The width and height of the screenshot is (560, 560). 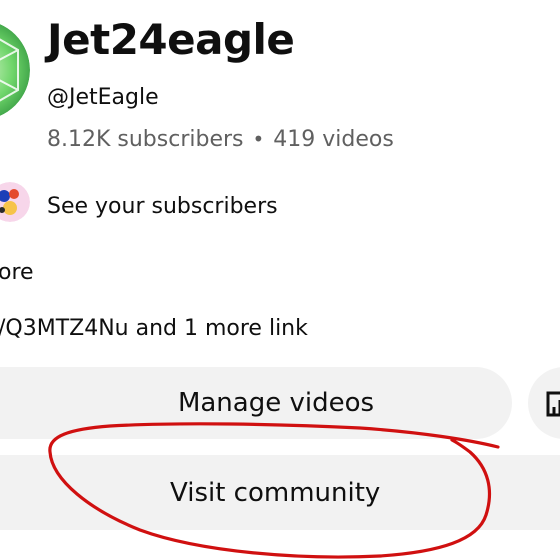 What do you see at coordinates (553, 404) in the screenshot?
I see `analytics-icon` at bounding box center [553, 404].